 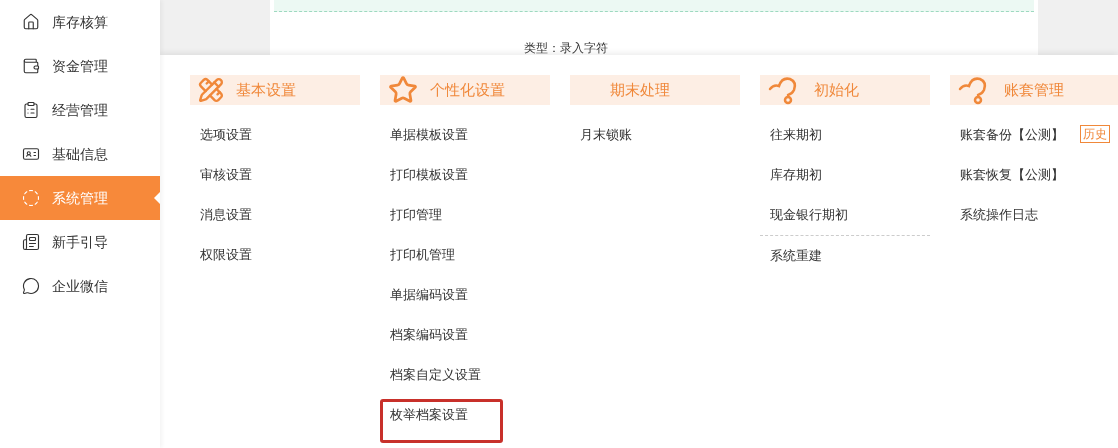 I want to click on menu-item: 单据模板设置, so click(x=424, y=135).